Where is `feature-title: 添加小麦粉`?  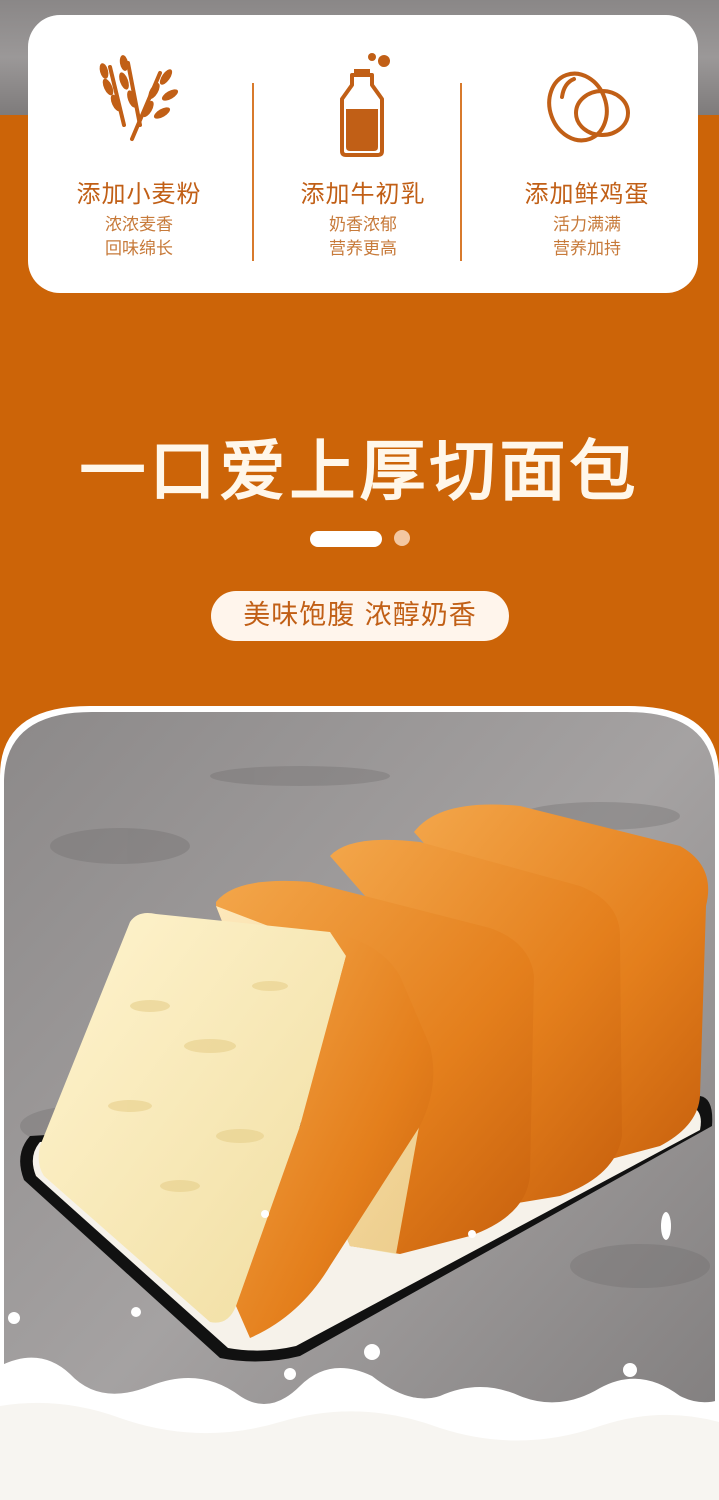
feature-title: 添加小麦粉 is located at coordinates (139, 194).